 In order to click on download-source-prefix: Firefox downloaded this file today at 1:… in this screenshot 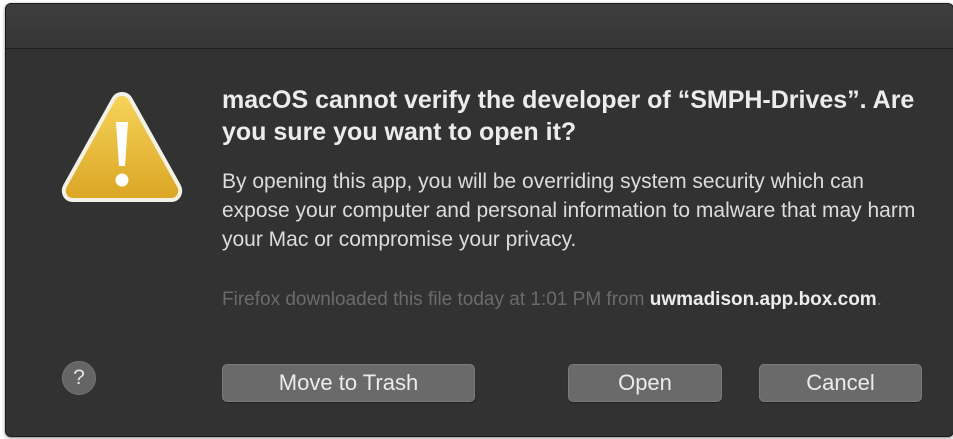, I will do `click(436, 299)`.